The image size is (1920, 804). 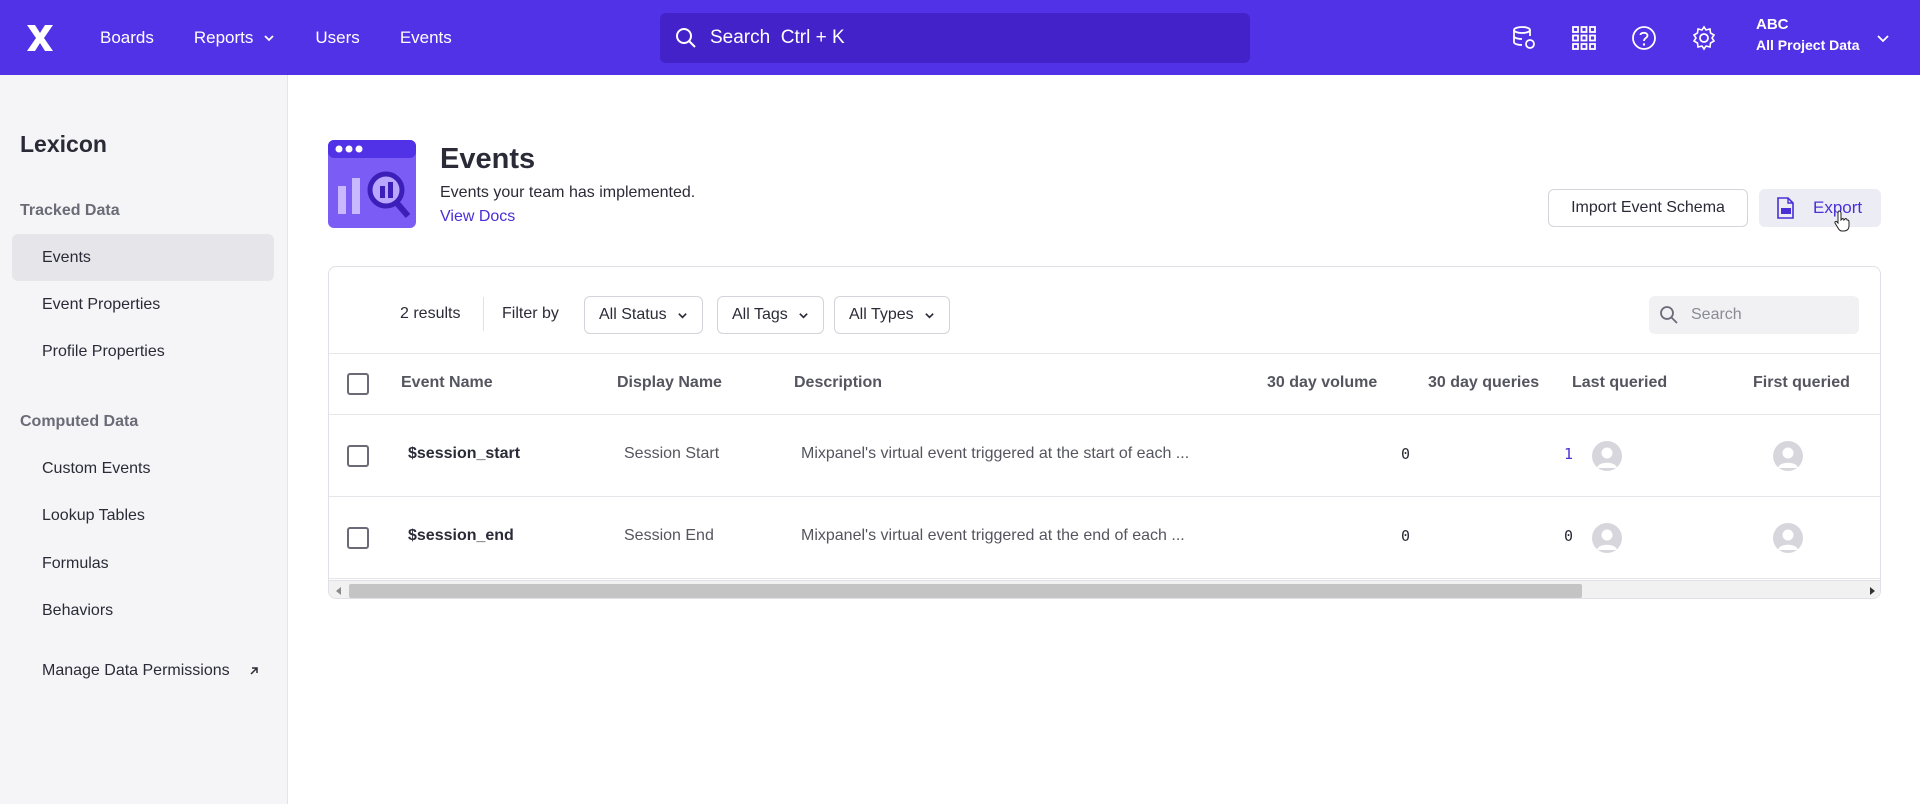 What do you see at coordinates (235, 38) in the screenshot?
I see `nav-reports: Reports` at bounding box center [235, 38].